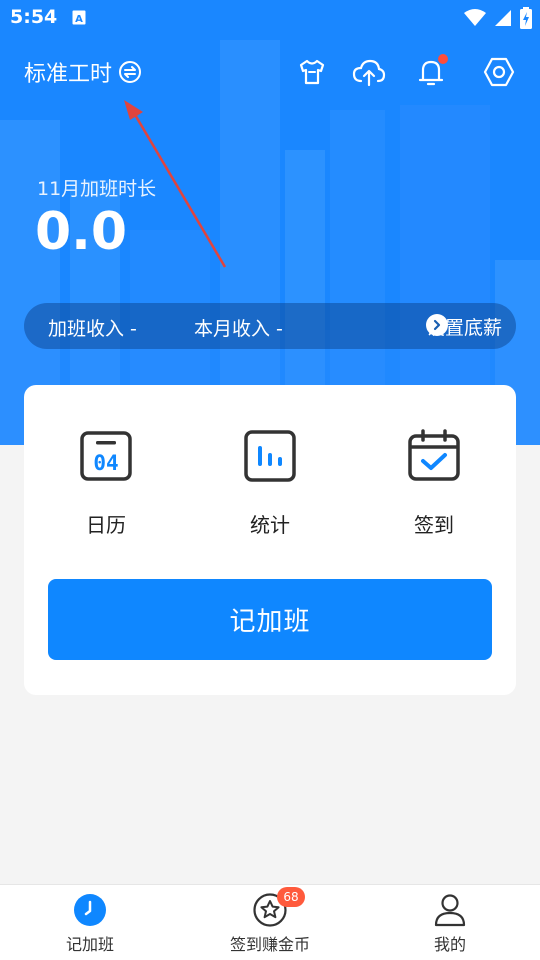 This screenshot has width=540, height=960. Describe the element at coordinates (436, 325) in the screenshot. I see `chevron-right-icon` at that location.